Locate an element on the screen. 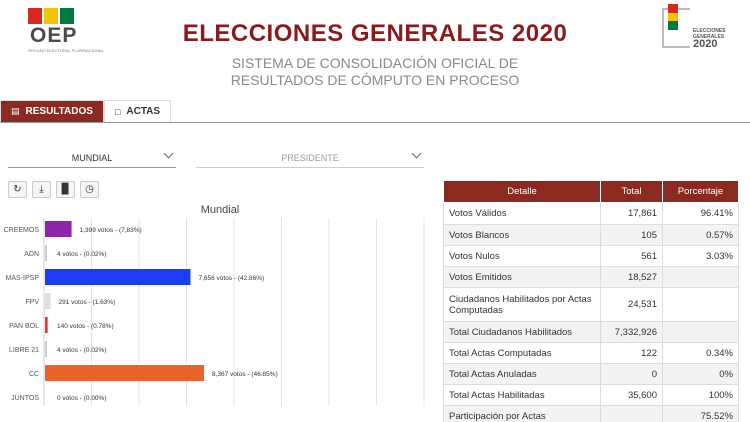 Image resolution: width=750 pixels, height=422 pixels. table-cell-label: Votos Válidos is located at coordinates (522, 213).